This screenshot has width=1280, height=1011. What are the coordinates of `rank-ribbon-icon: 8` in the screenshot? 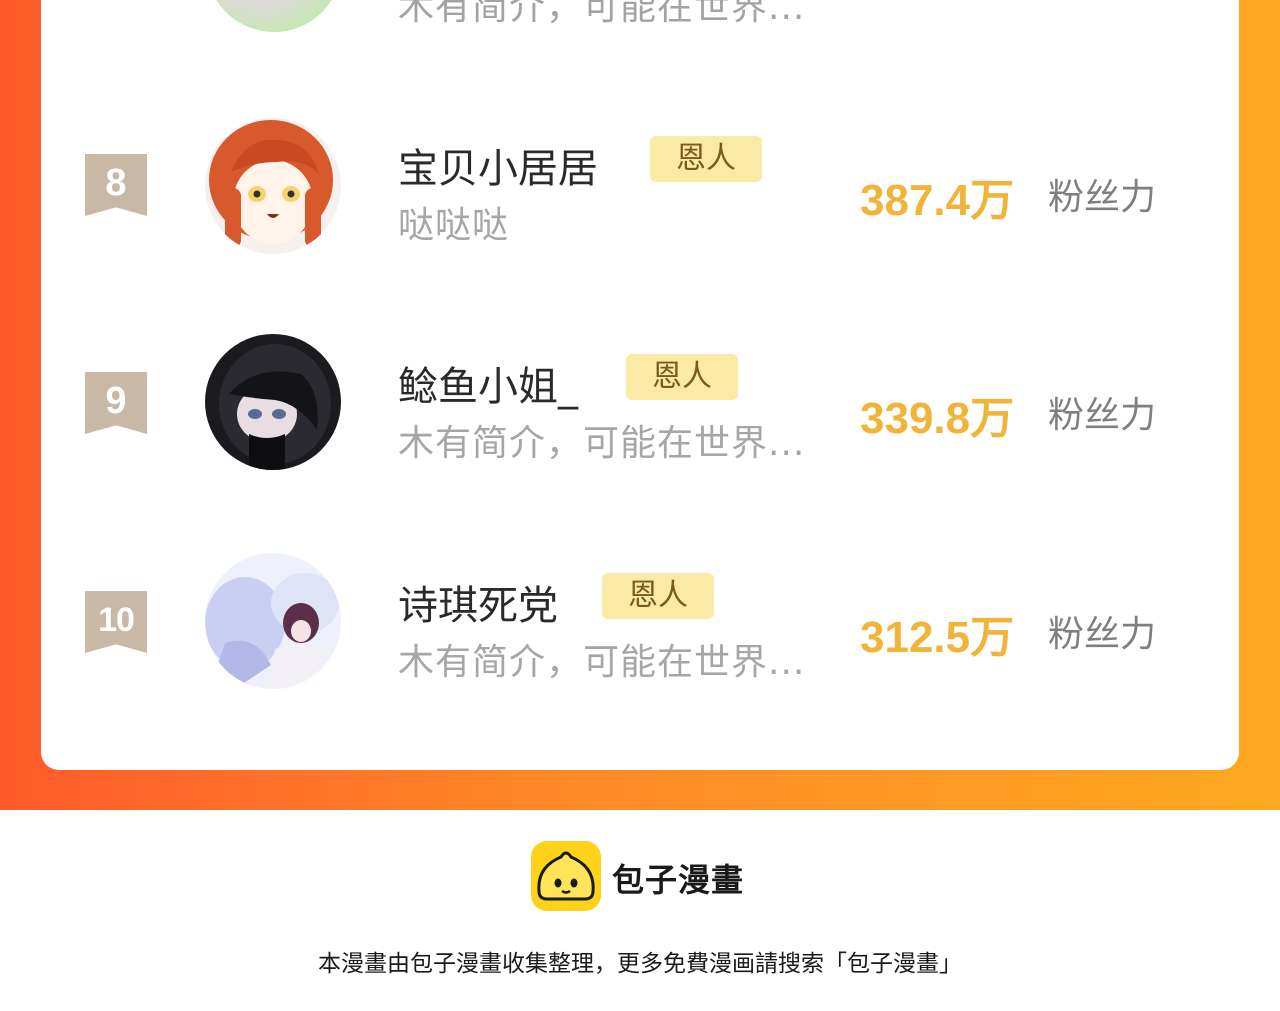 It's located at (116, 185).